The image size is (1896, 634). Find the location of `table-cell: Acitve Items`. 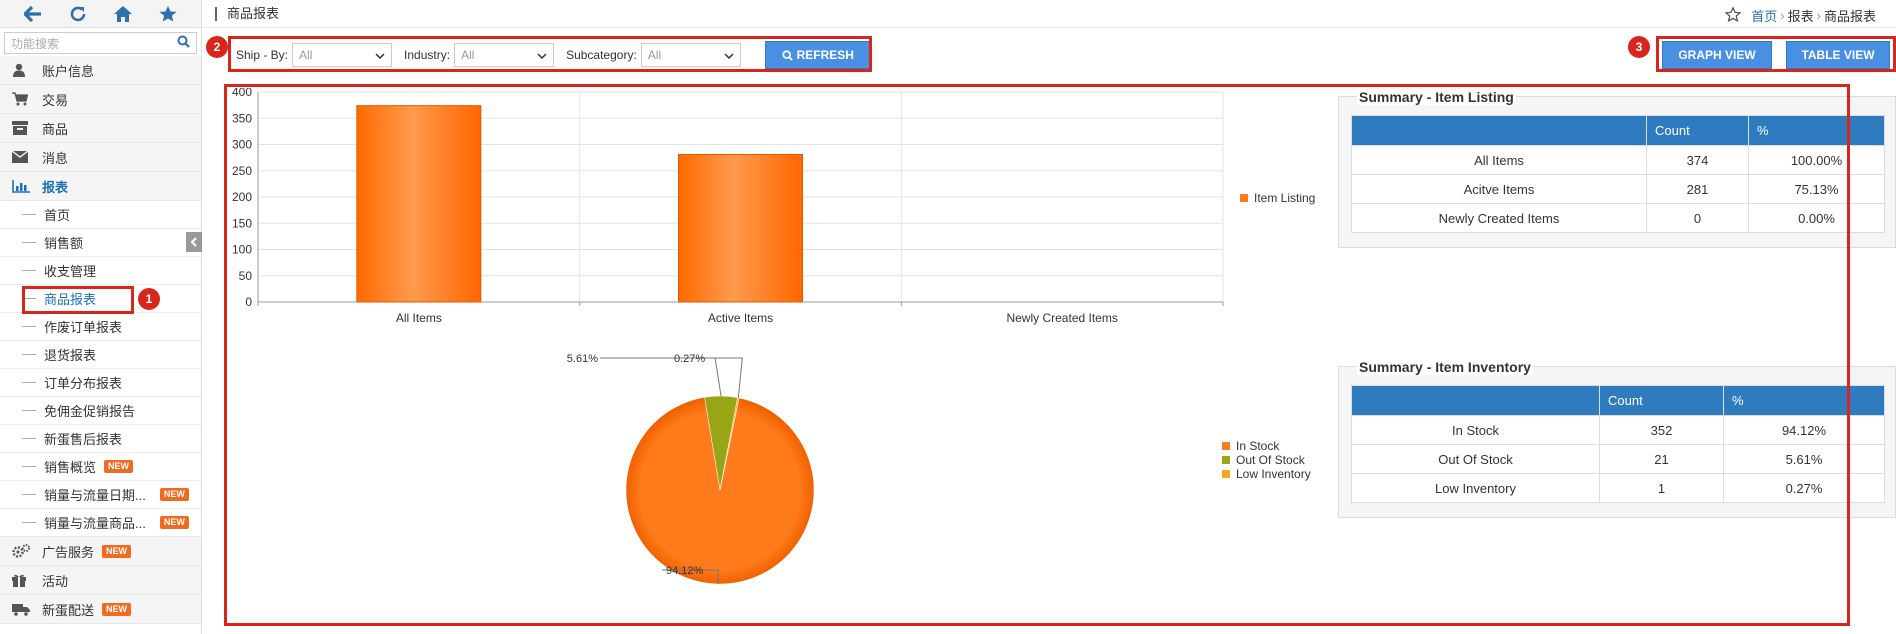

table-cell: Acitve Items is located at coordinates (1499, 189).